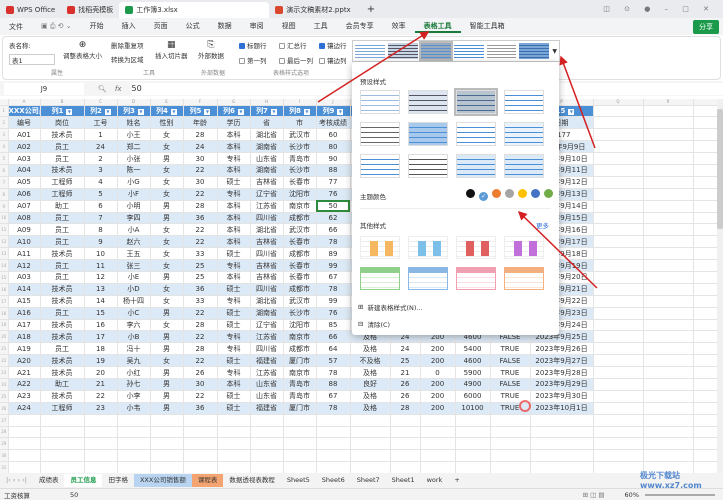 This screenshot has width=723, height=500. Describe the element at coordinates (557, 249) in the screenshot. I see `arrow-to-theme-colors` at that location.